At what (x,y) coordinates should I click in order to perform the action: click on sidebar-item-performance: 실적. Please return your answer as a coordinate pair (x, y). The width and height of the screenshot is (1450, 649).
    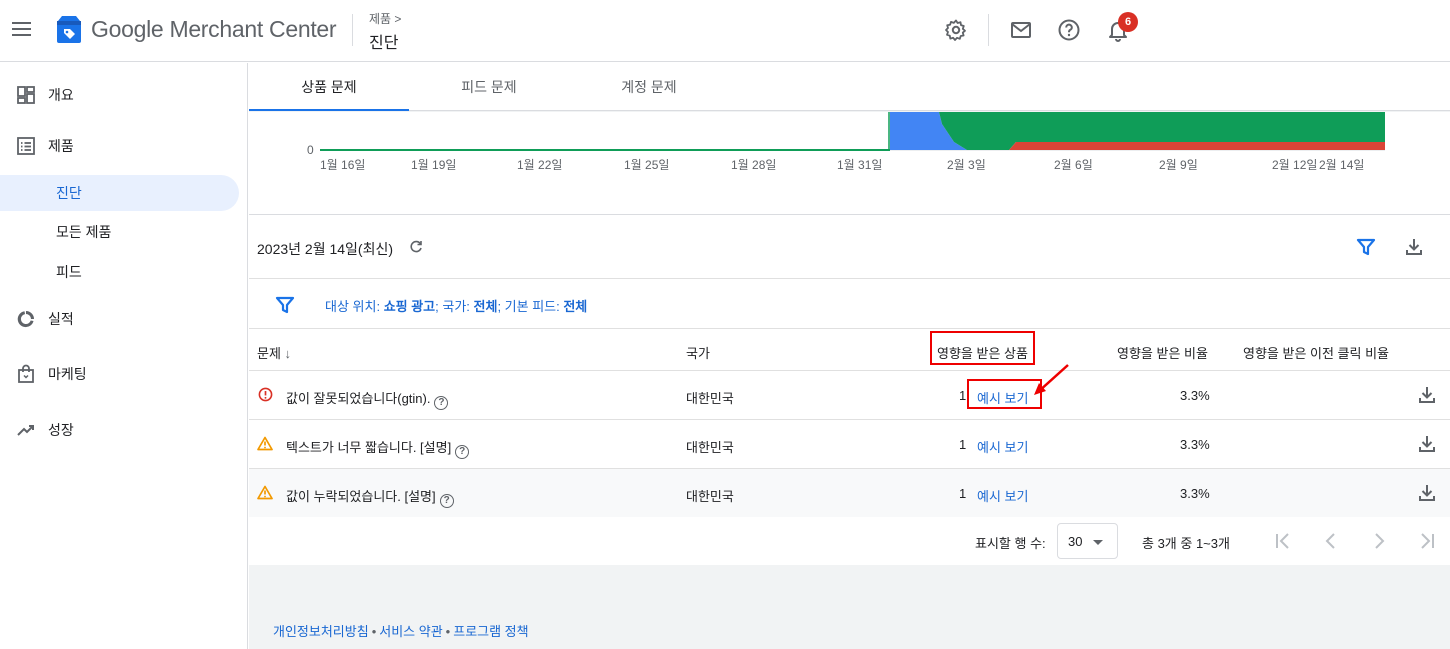
    Looking at the image, I should click on (120, 319).